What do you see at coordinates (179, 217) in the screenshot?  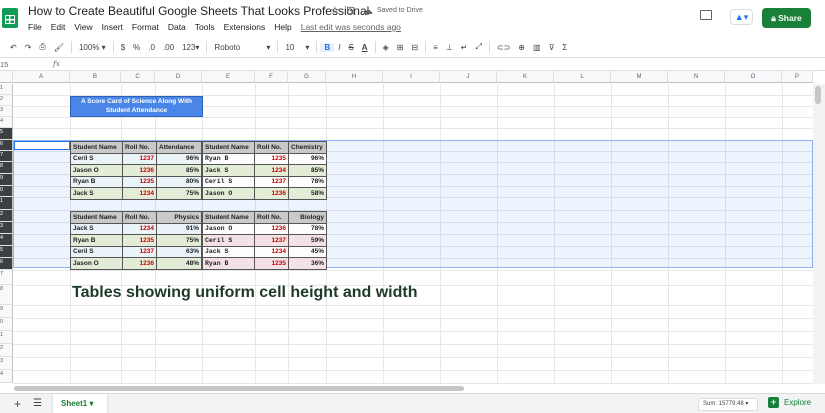 I see `header-cell: Physics` at bounding box center [179, 217].